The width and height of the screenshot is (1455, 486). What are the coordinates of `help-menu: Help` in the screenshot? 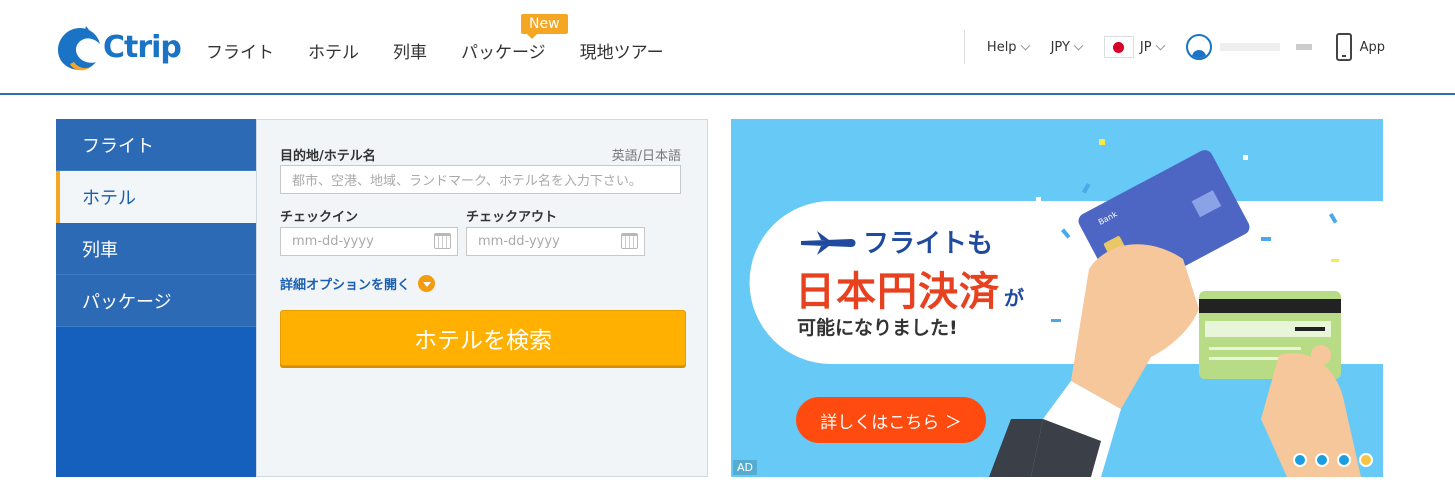 It's located at (1008, 47).